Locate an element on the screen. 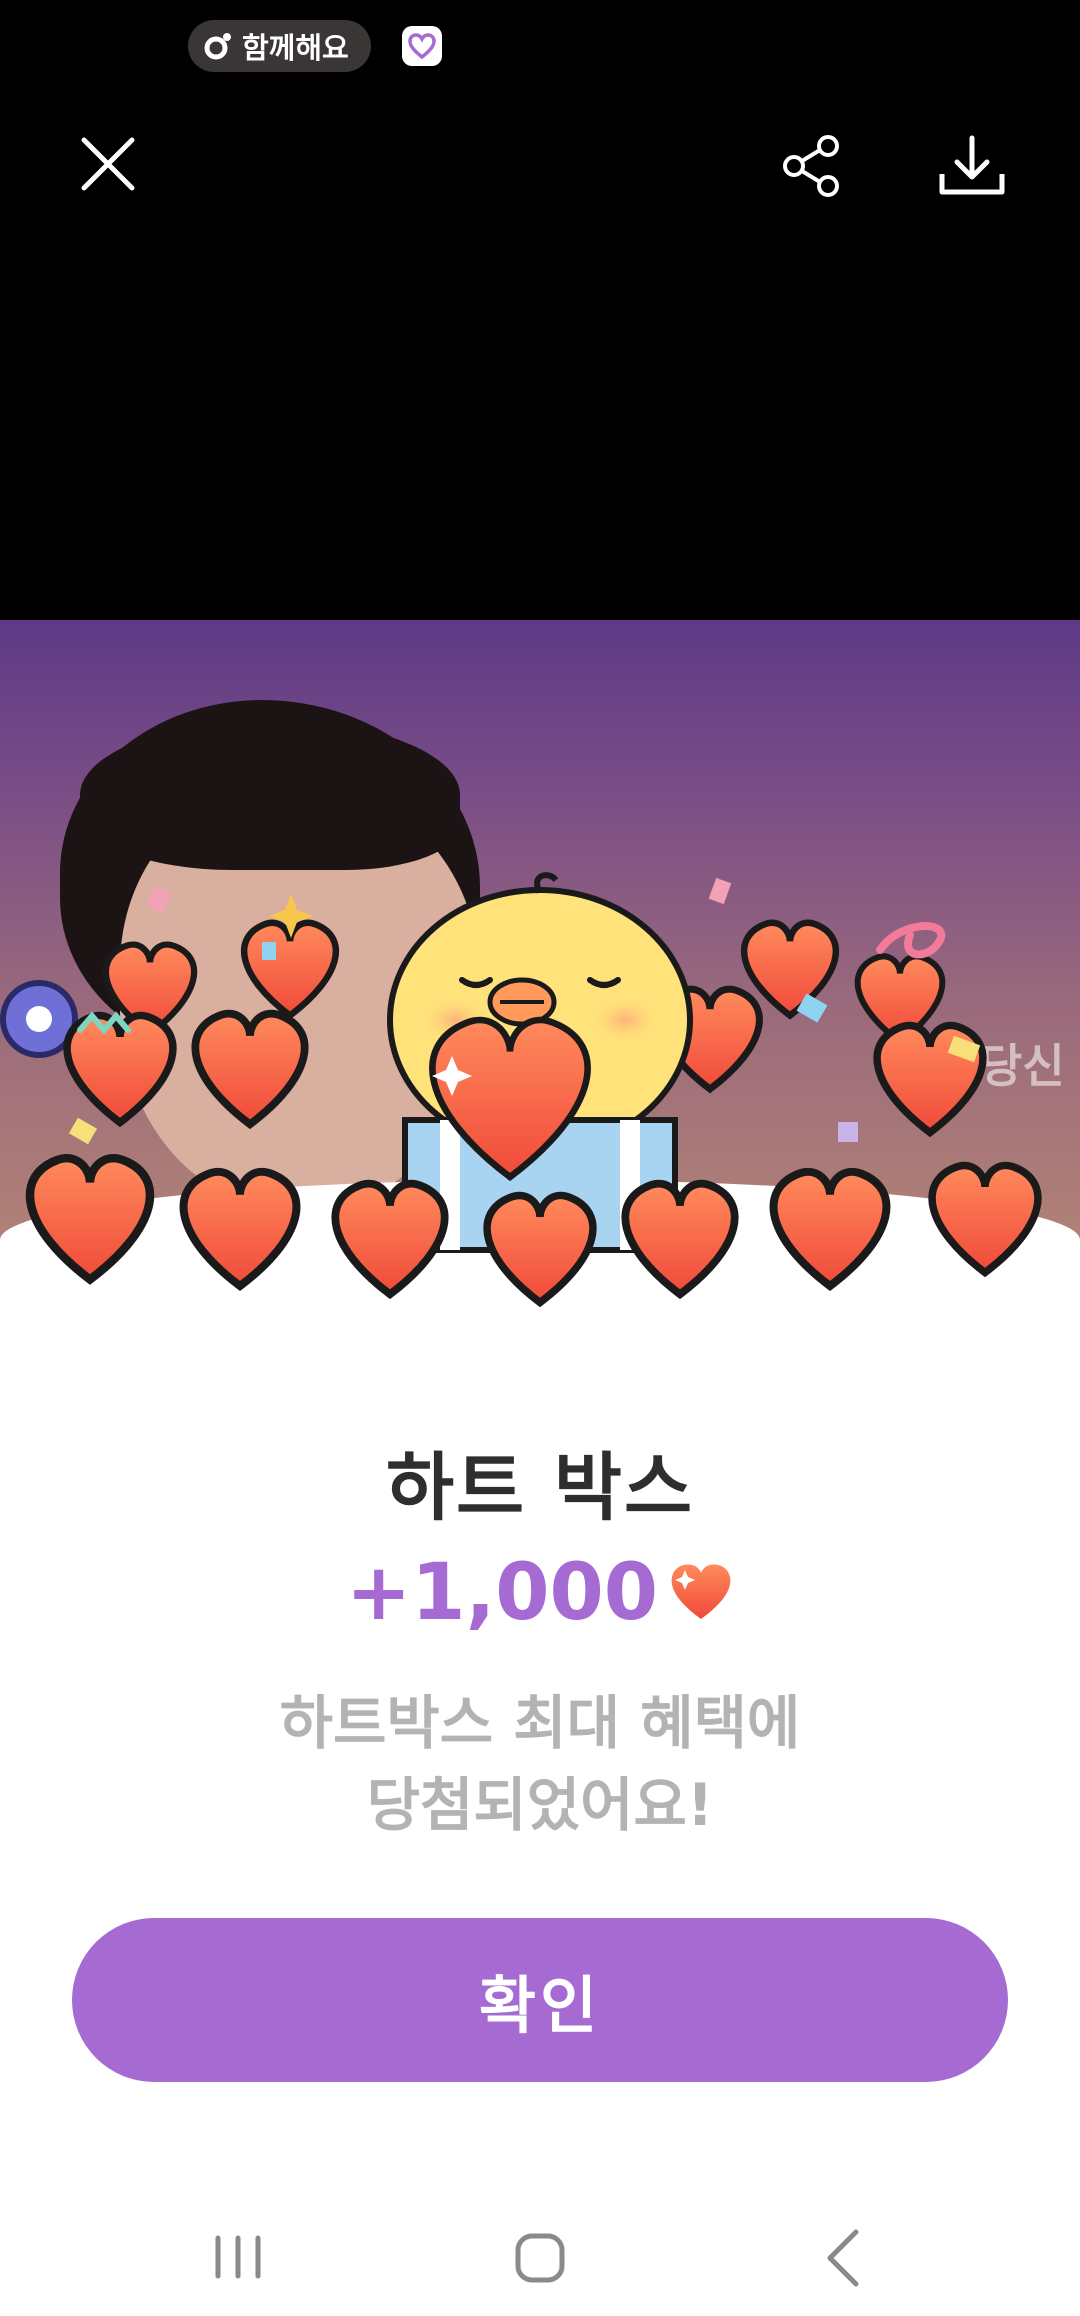 The image size is (1080, 2316). close-icon is located at coordinates (108, 164).